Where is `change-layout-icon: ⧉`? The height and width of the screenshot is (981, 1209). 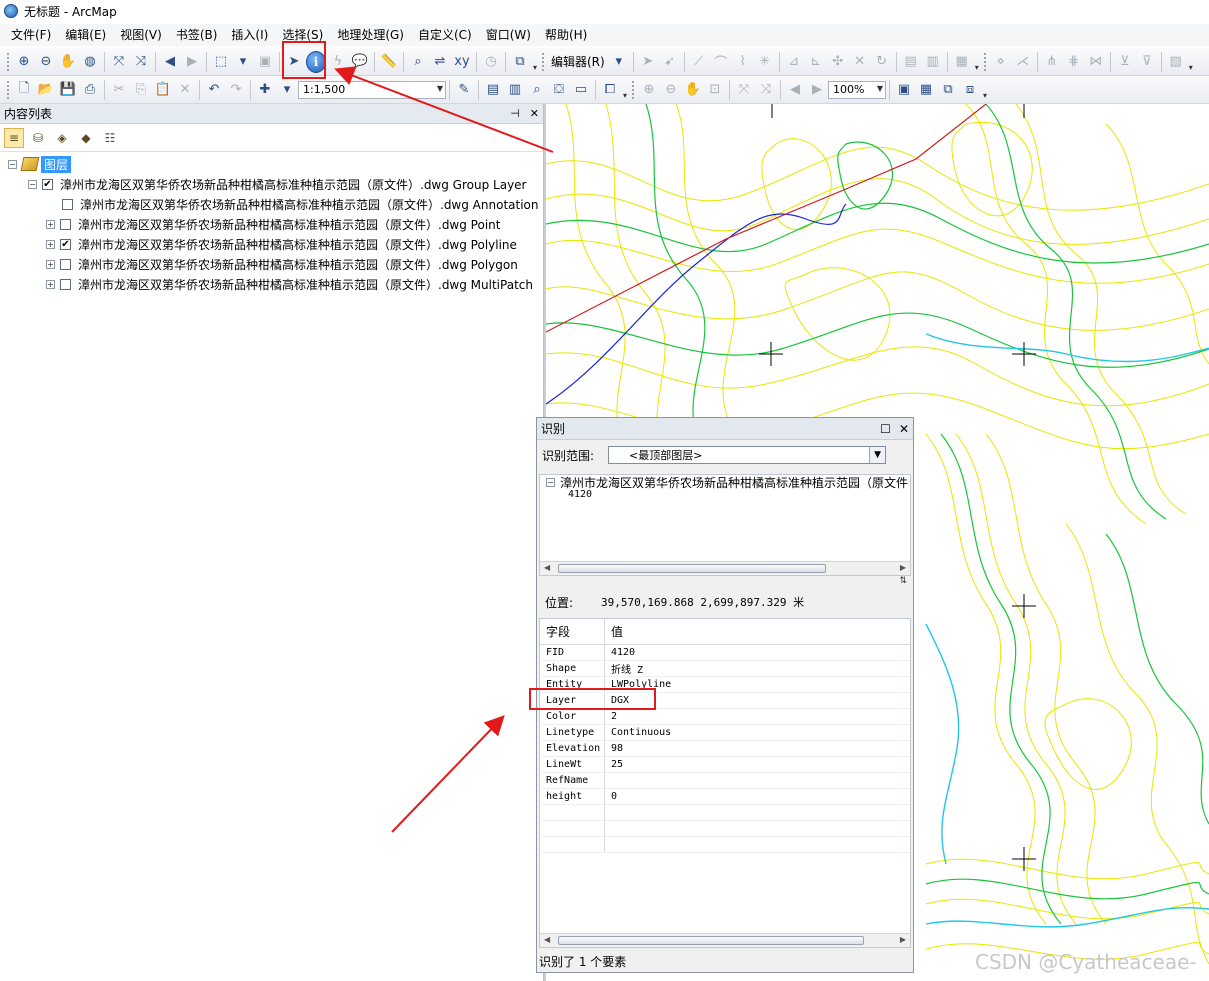 change-layout-icon: ⧉ is located at coordinates (948, 90).